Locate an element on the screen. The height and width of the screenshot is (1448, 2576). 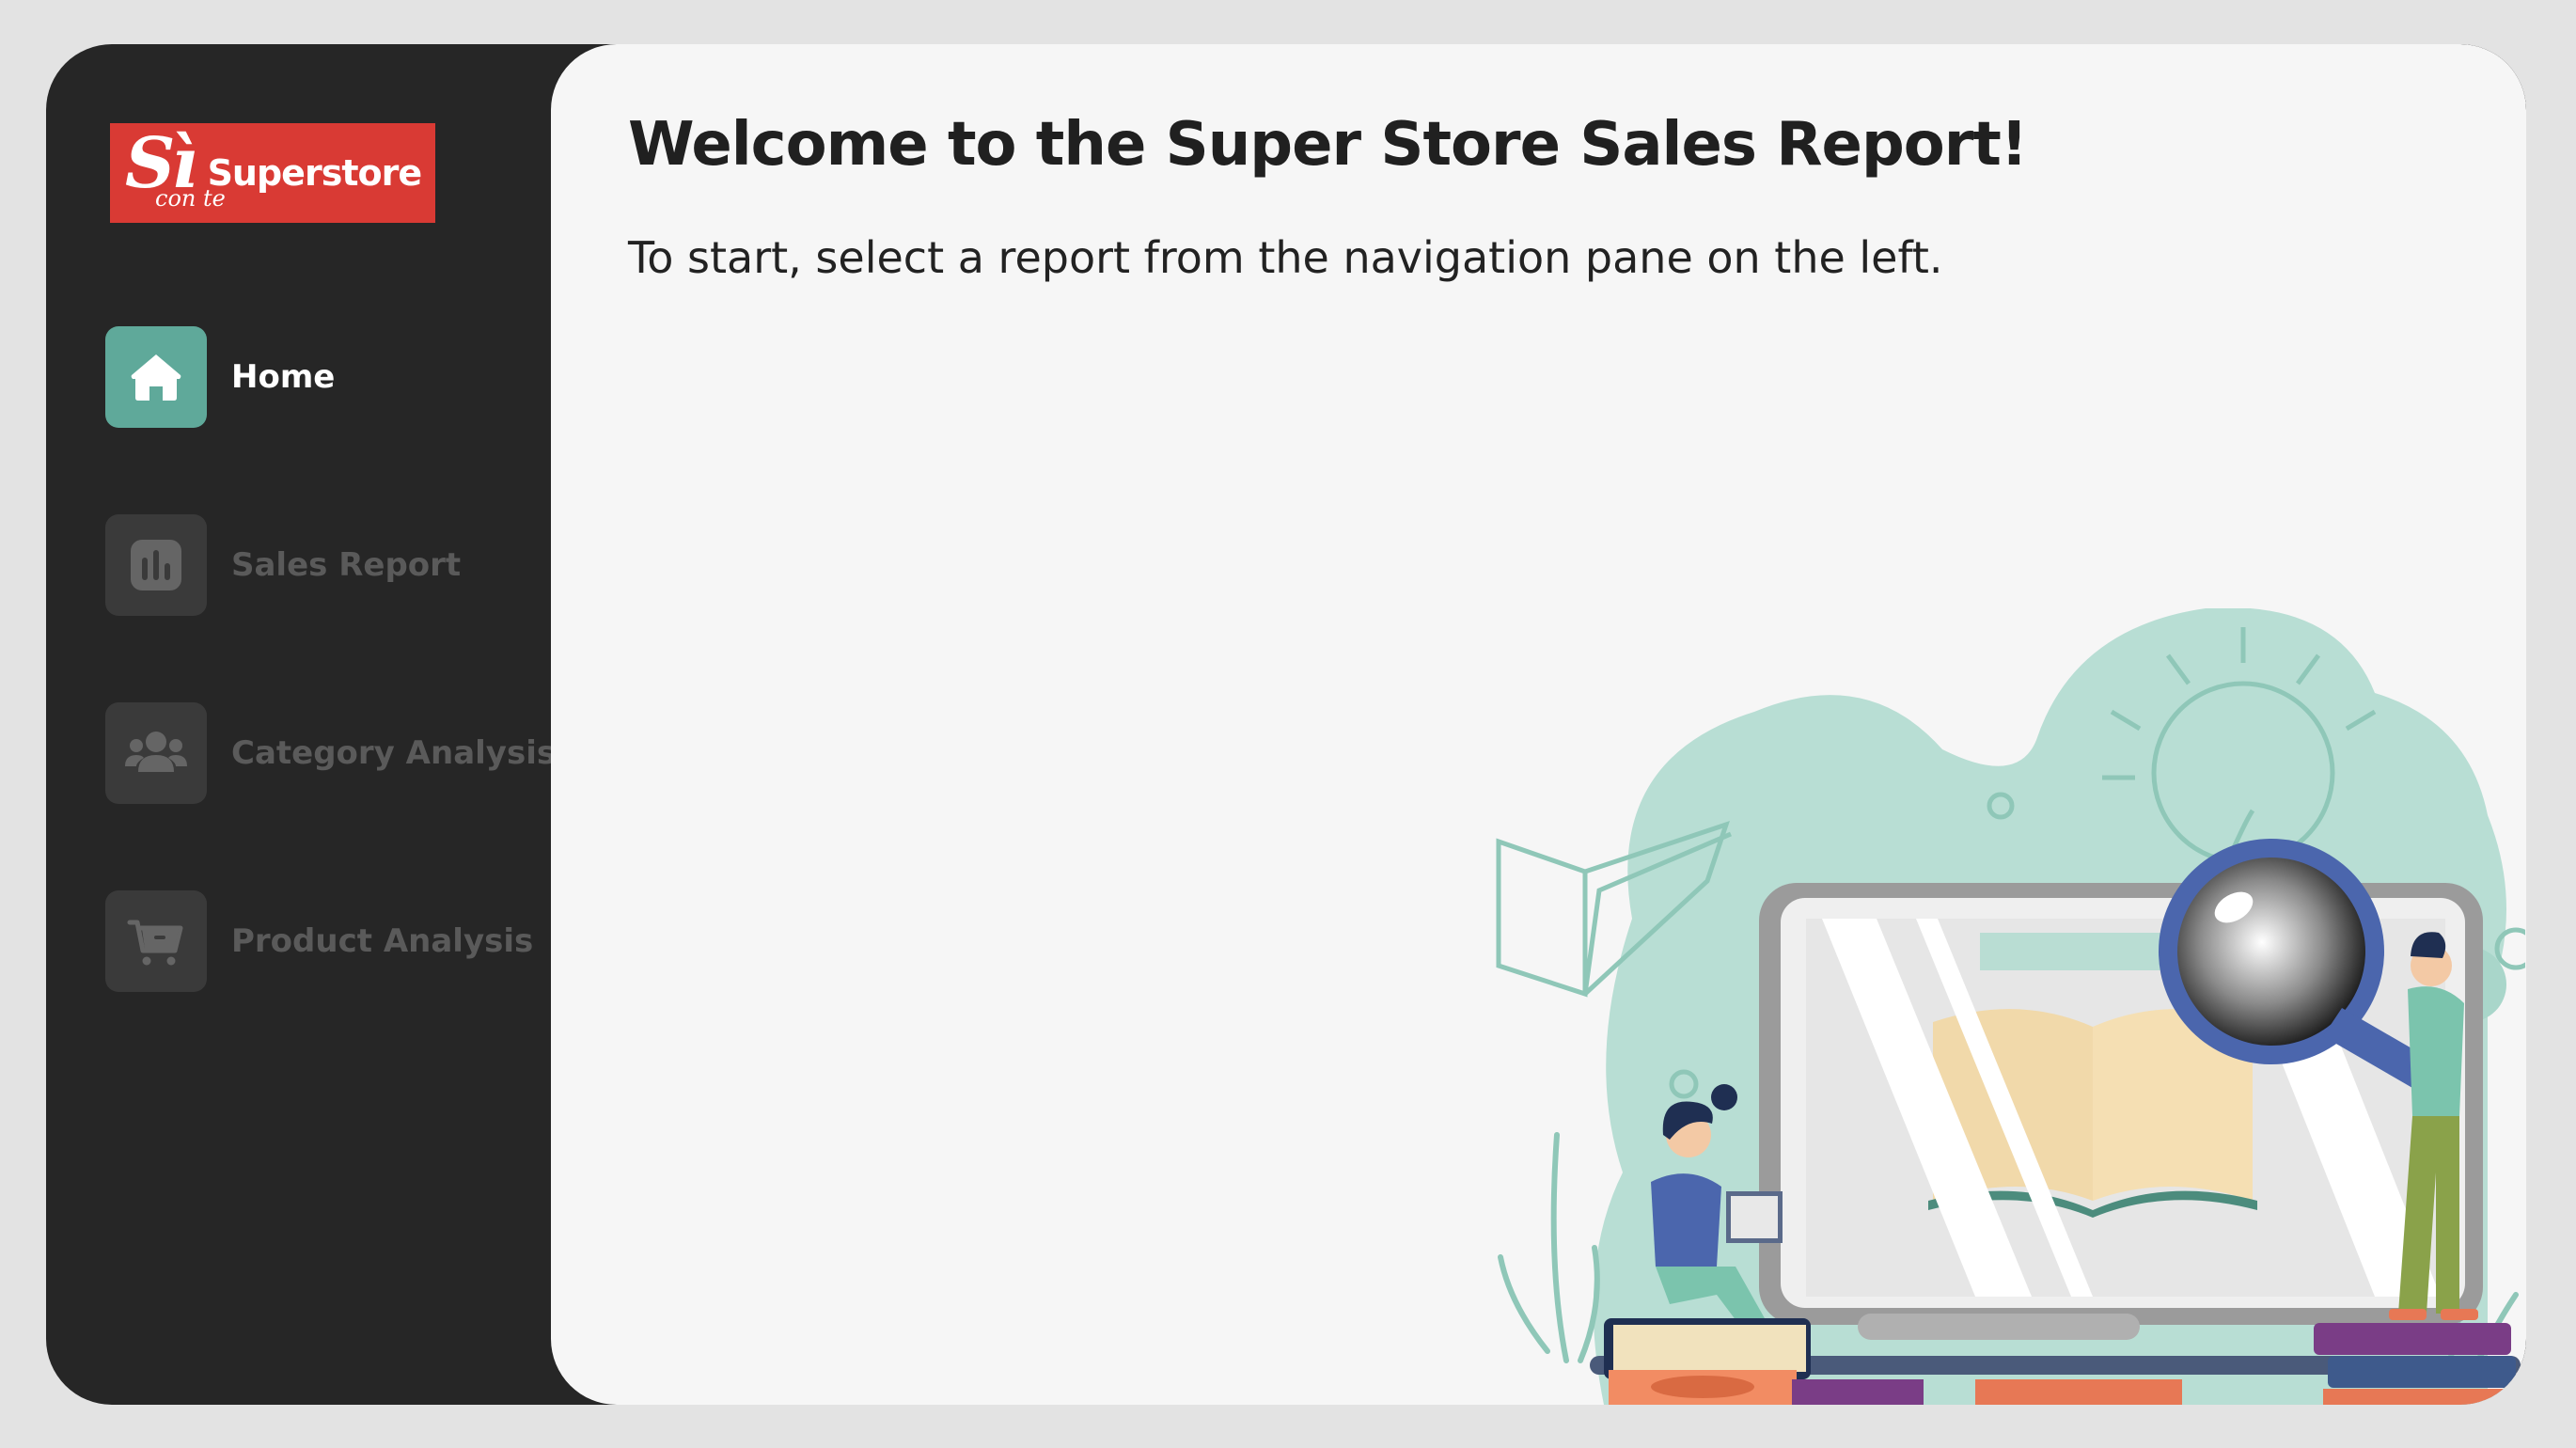
logo-brand: Superstore is located at coordinates (315, 173).